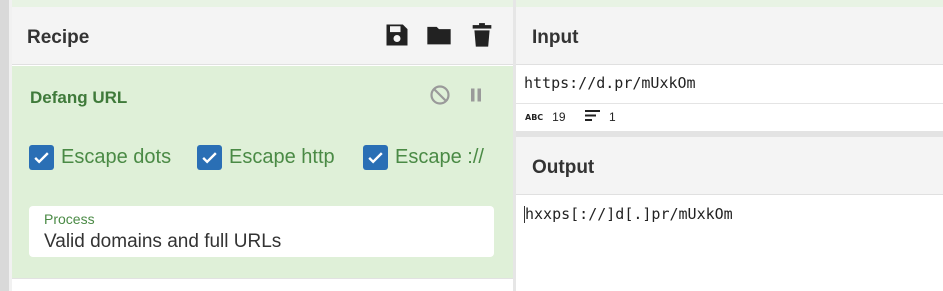 The width and height of the screenshot is (943, 291). What do you see at coordinates (563, 167) in the screenshot?
I see `output-title: Output` at bounding box center [563, 167].